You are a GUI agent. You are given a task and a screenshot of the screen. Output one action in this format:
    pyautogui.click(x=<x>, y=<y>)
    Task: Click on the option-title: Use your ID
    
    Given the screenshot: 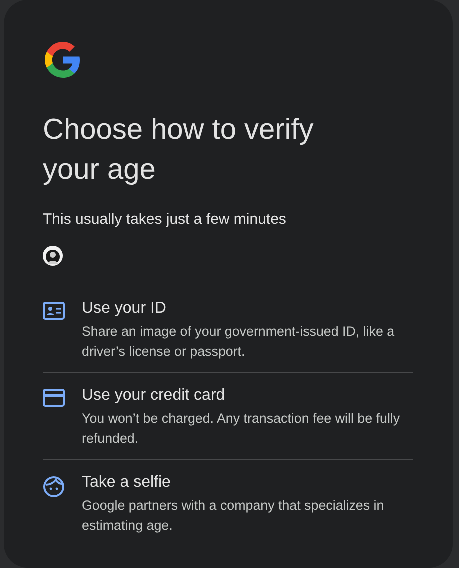 What is the action you would take?
    pyautogui.click(x=247, y=309)
    